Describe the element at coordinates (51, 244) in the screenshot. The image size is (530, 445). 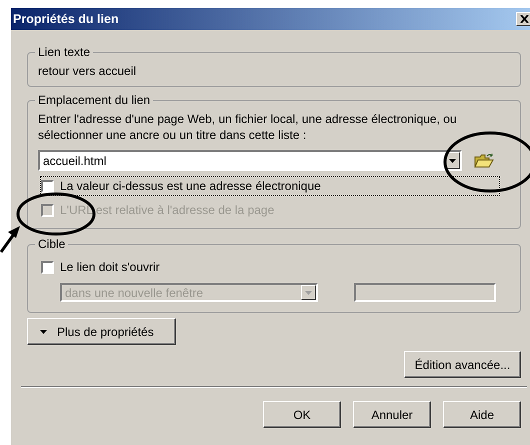
I see `group-label: Cible` at that location.